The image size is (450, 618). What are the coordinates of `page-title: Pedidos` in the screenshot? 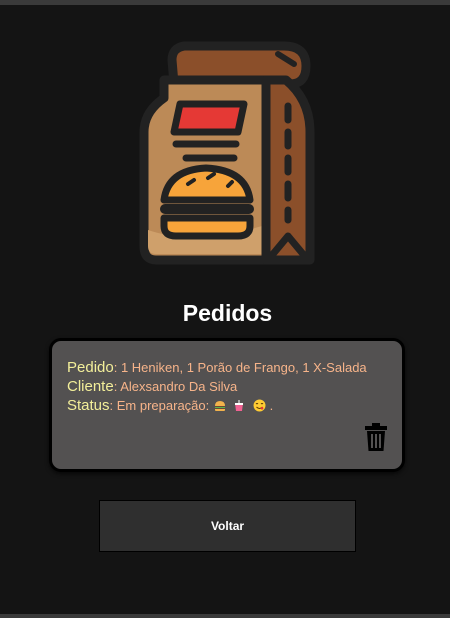 It's located at (227, 313).